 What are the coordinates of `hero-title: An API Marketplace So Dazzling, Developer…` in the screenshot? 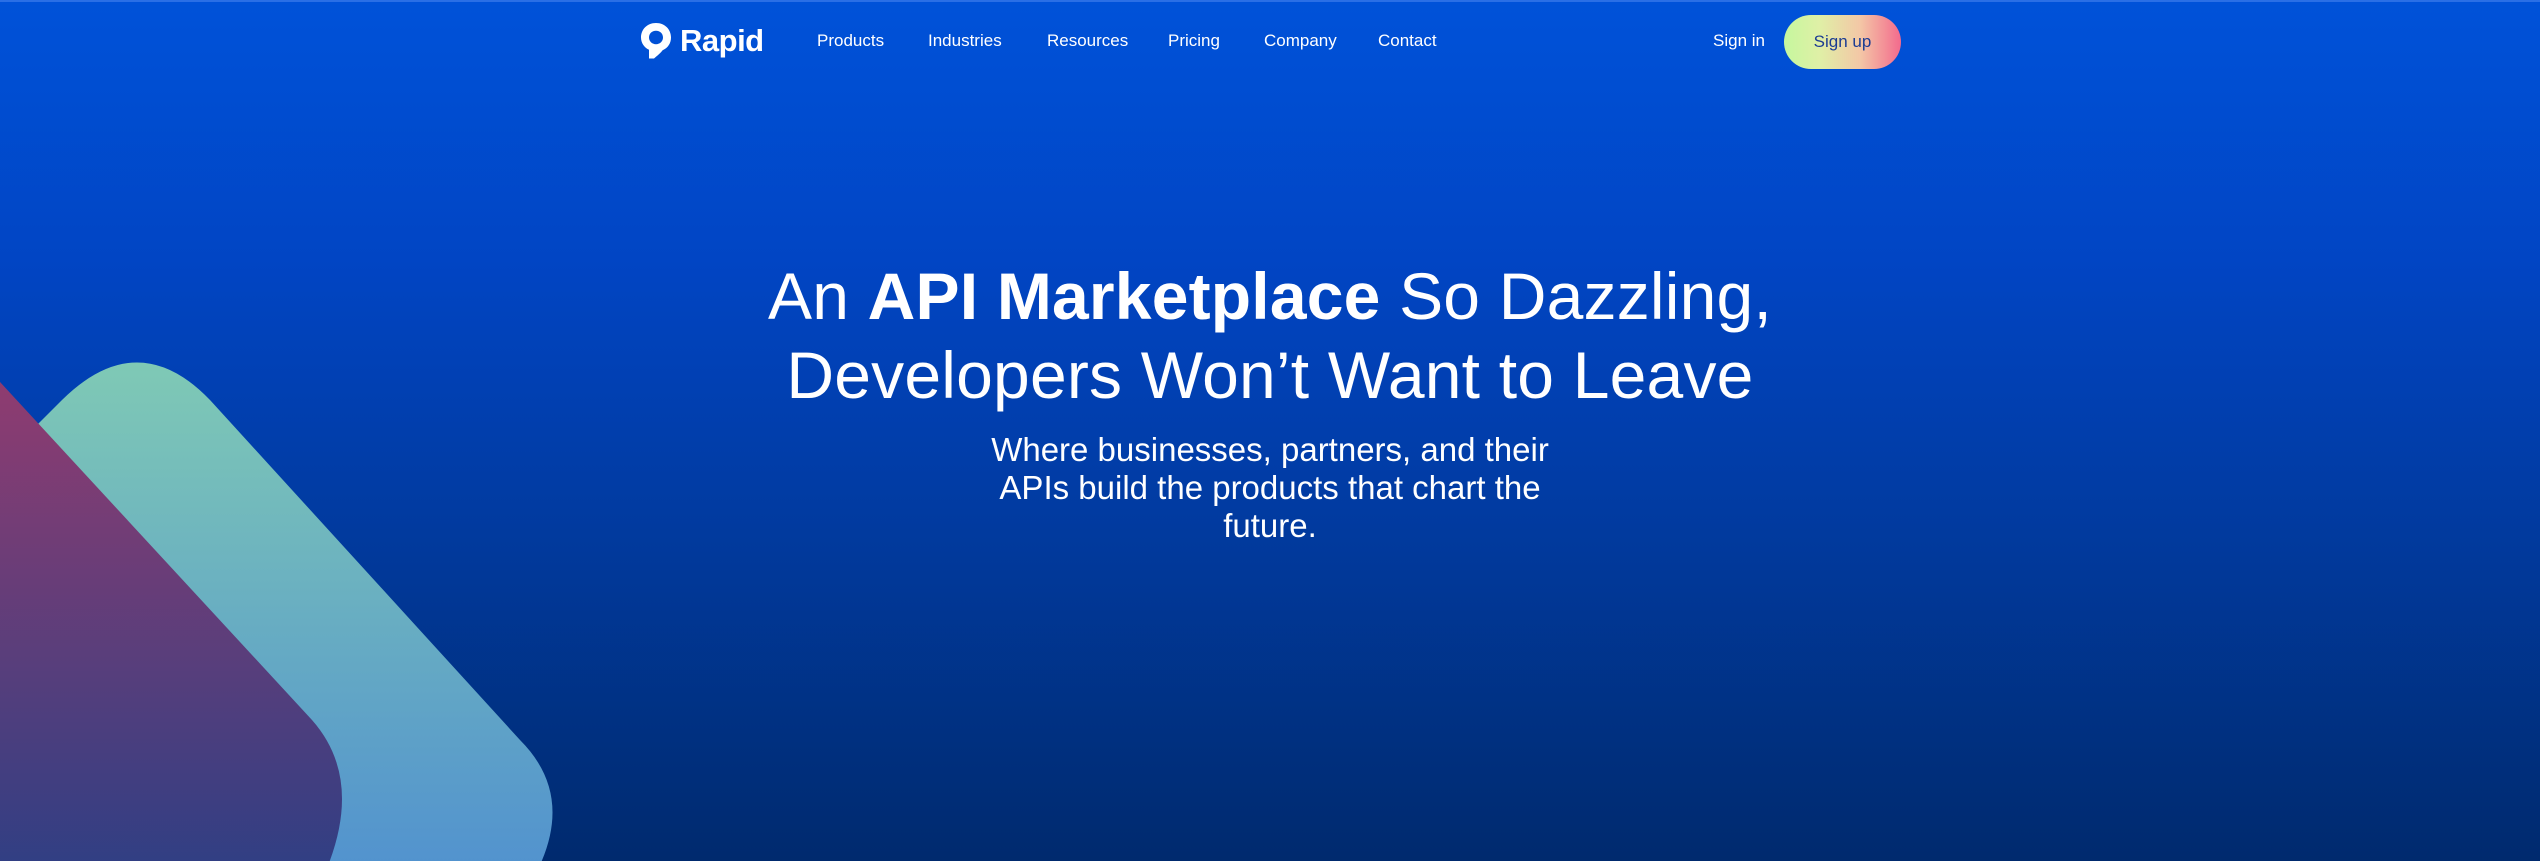 It's located at (1270, 336).